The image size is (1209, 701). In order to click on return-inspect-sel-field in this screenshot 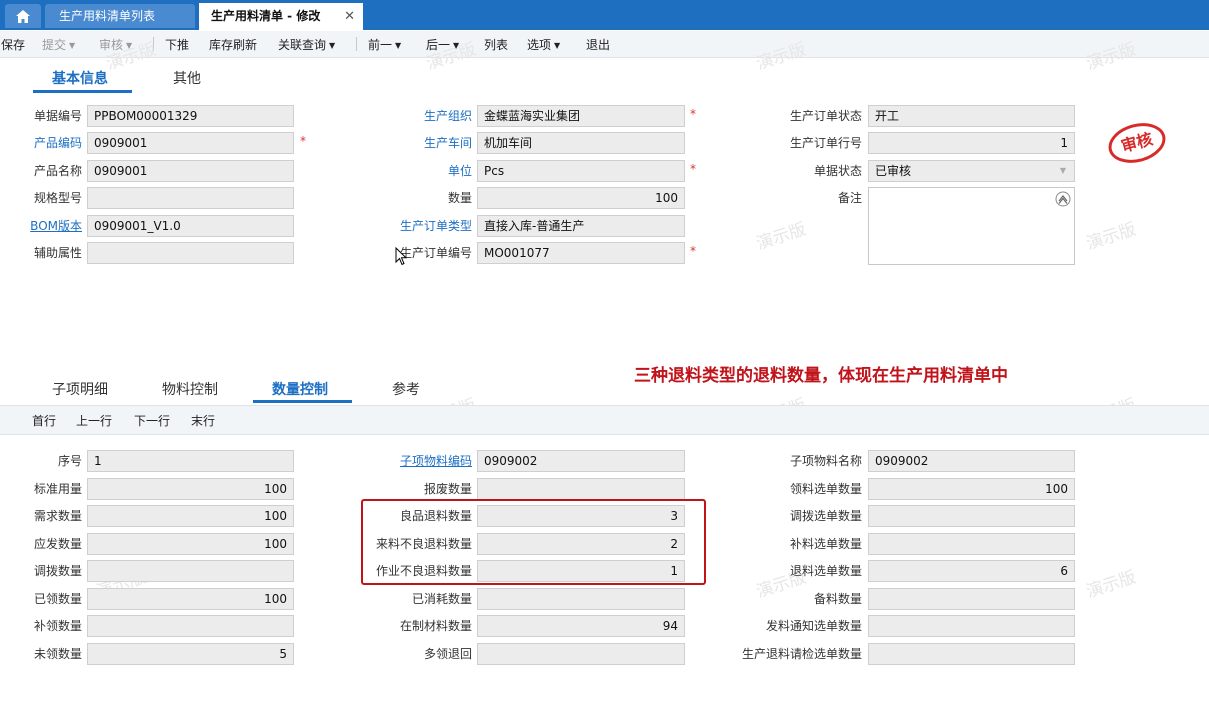, I will do `click(971, 654)`.